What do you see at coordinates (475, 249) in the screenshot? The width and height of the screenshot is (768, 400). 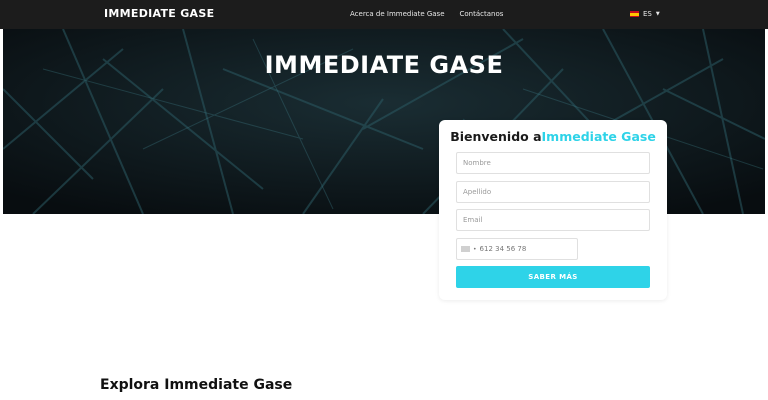 I see `country-dropdown-icon: •` at bounding box center [475, 249].